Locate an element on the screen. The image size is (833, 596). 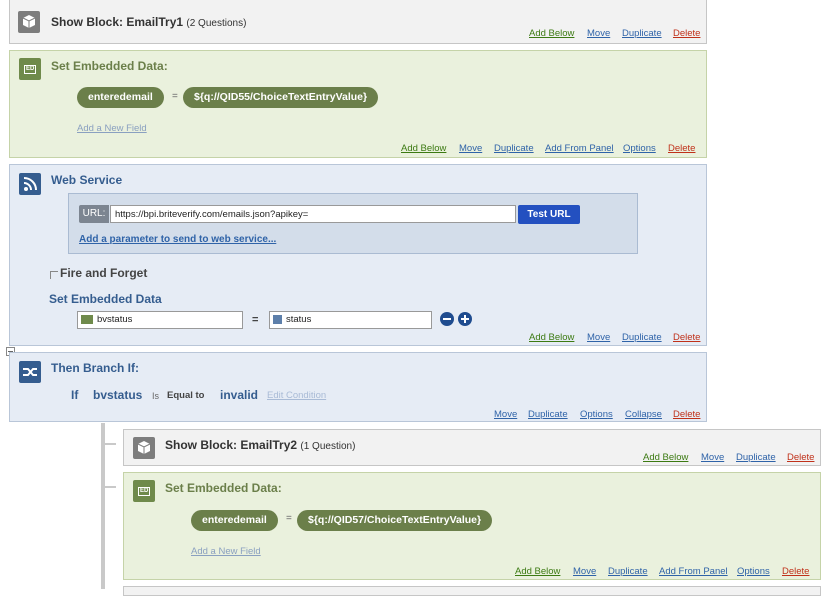
service-value-input: status is located at coordinates (350, 320).